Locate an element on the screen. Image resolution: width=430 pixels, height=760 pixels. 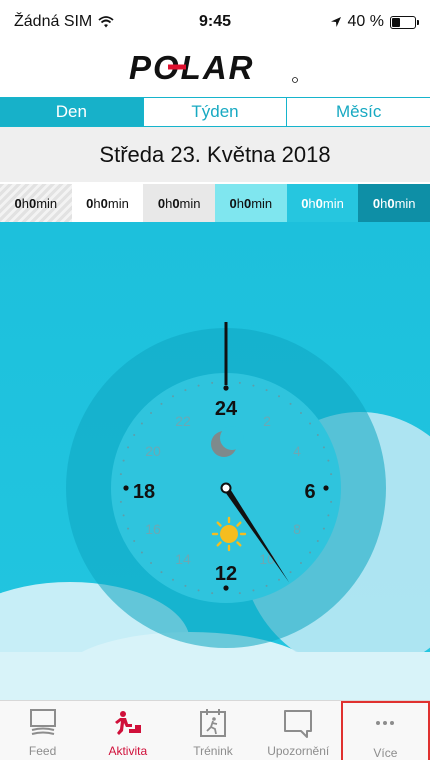
nav-activity-label: Aktivita is located at coordinates (128, 751).